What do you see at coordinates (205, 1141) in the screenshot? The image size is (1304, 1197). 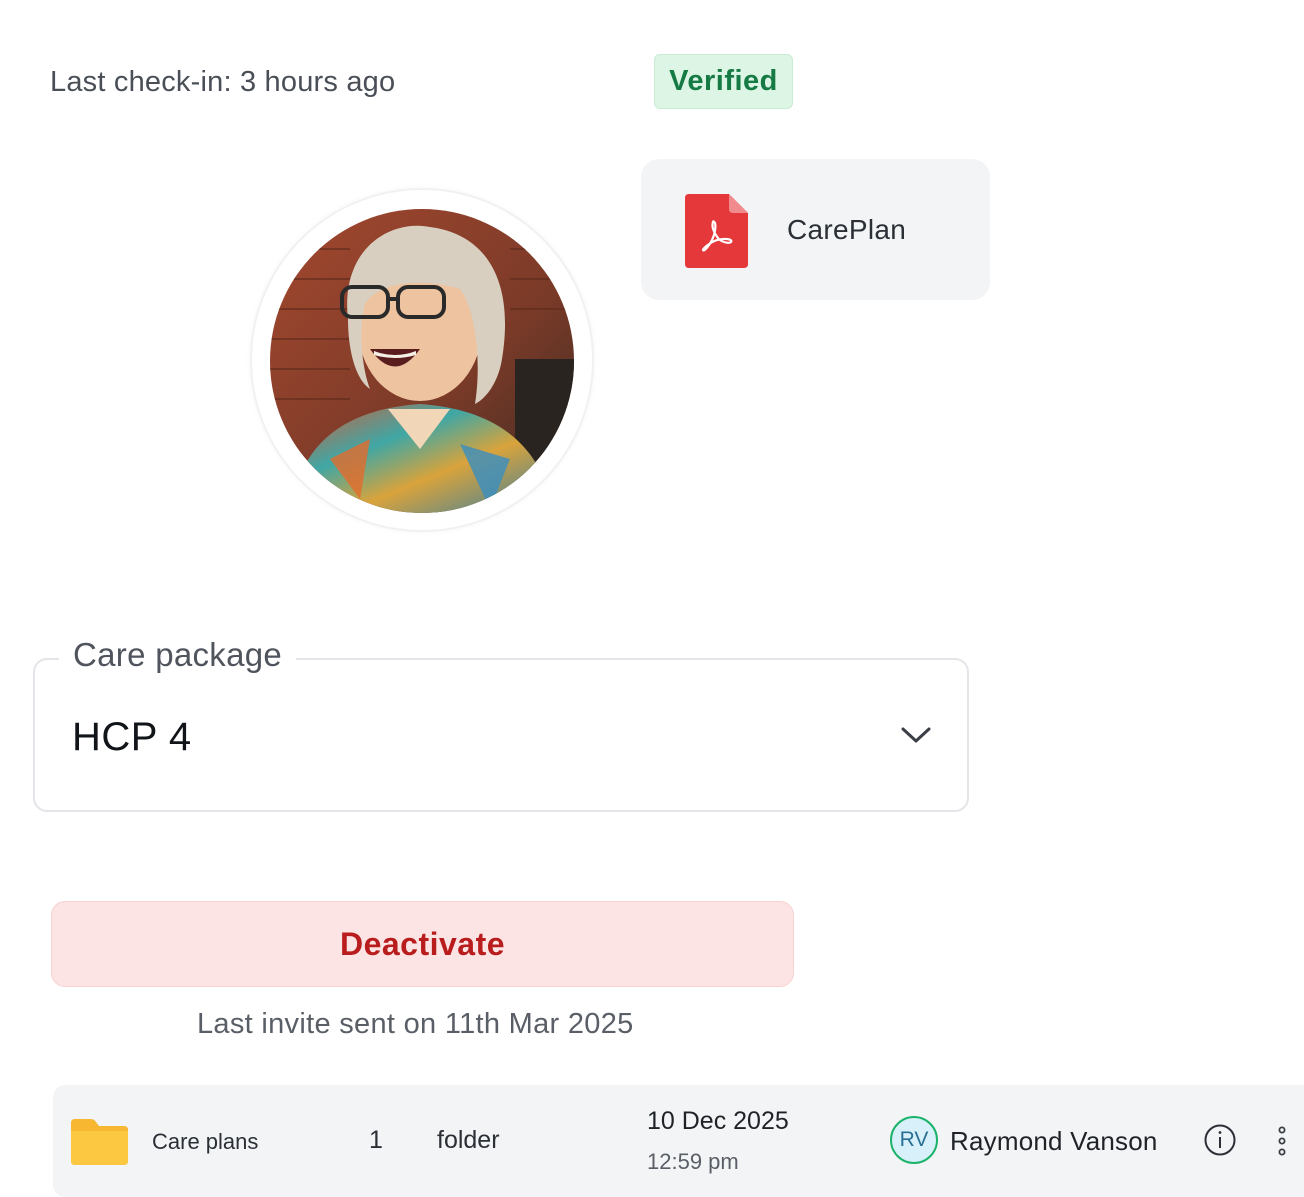 I see `row-file-name: Care plans` at bounding box center [205, 1141].